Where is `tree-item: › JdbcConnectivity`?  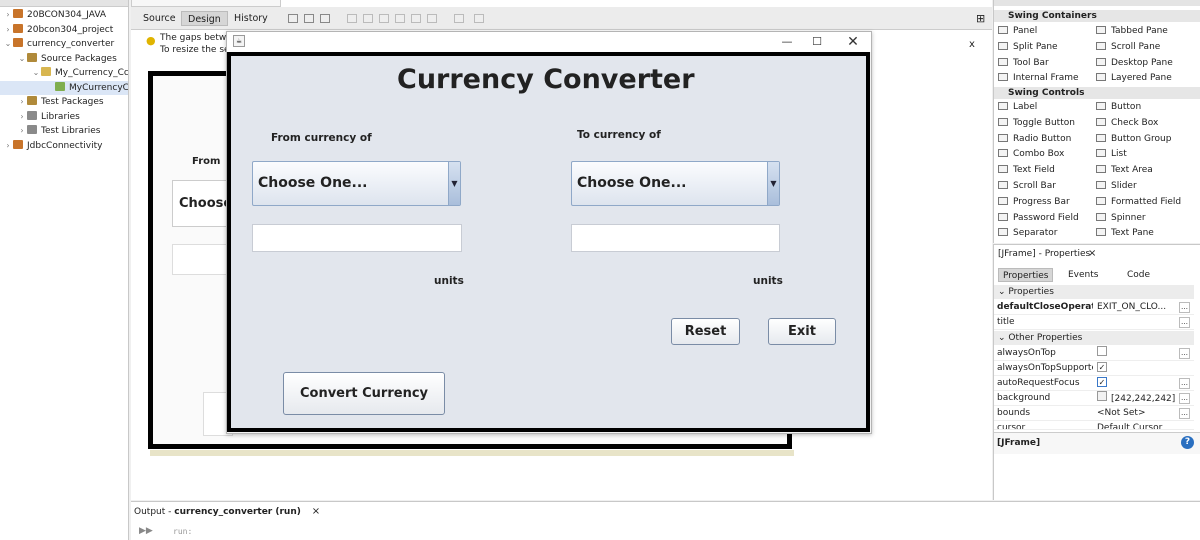
tree-item: › JdbcConnectivity is located at coordinates (64, 146).